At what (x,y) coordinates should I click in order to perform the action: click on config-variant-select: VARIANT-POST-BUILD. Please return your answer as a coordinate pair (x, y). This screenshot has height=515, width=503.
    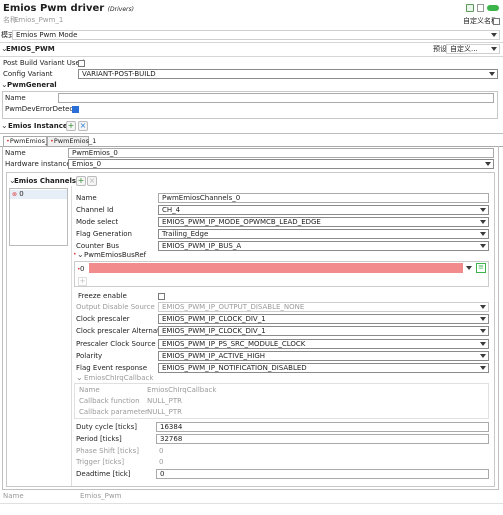
    Looking at the image, I should click on (288, 74).